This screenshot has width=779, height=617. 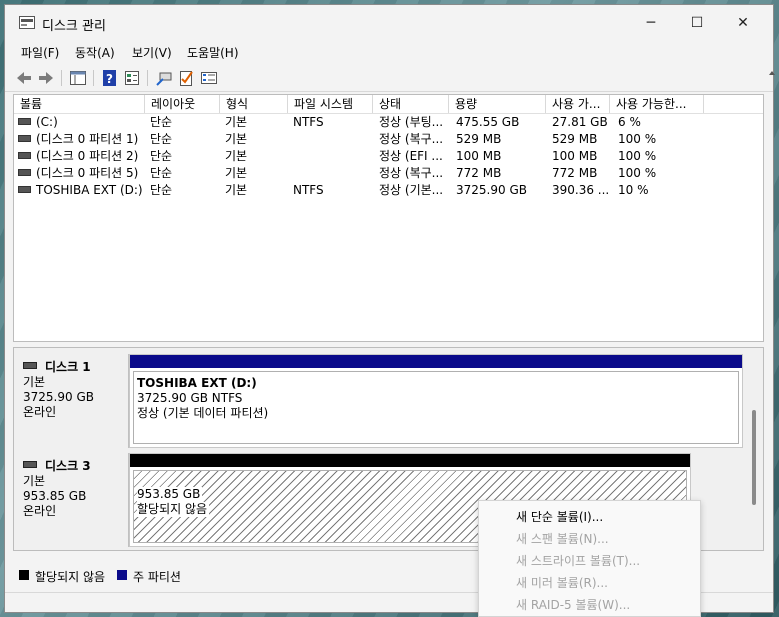 I want to click on partition-status: 정상 (기본 데이터 파티션), so click(x=203, y=413).